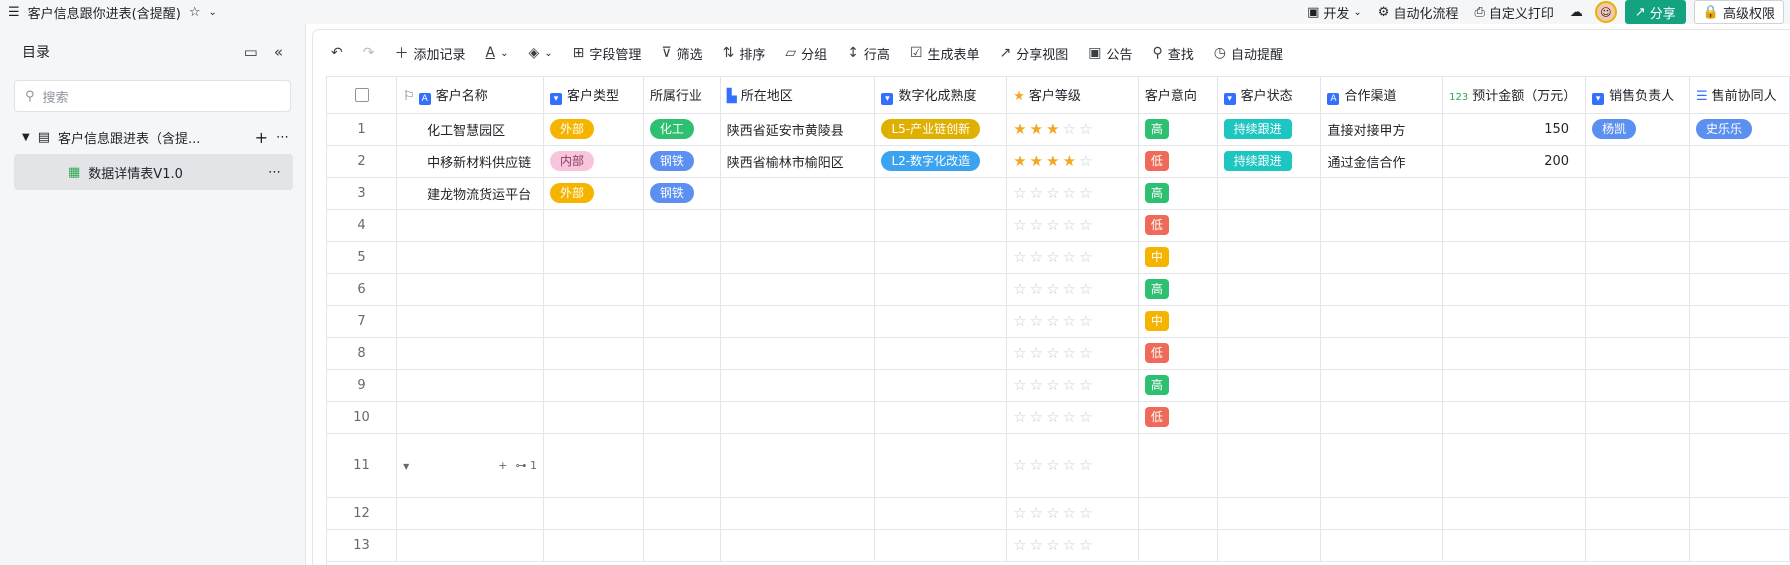 The height and width of the screenshot is (565, 1790). I want to click on star-icon: ★, so click(1038, 129).